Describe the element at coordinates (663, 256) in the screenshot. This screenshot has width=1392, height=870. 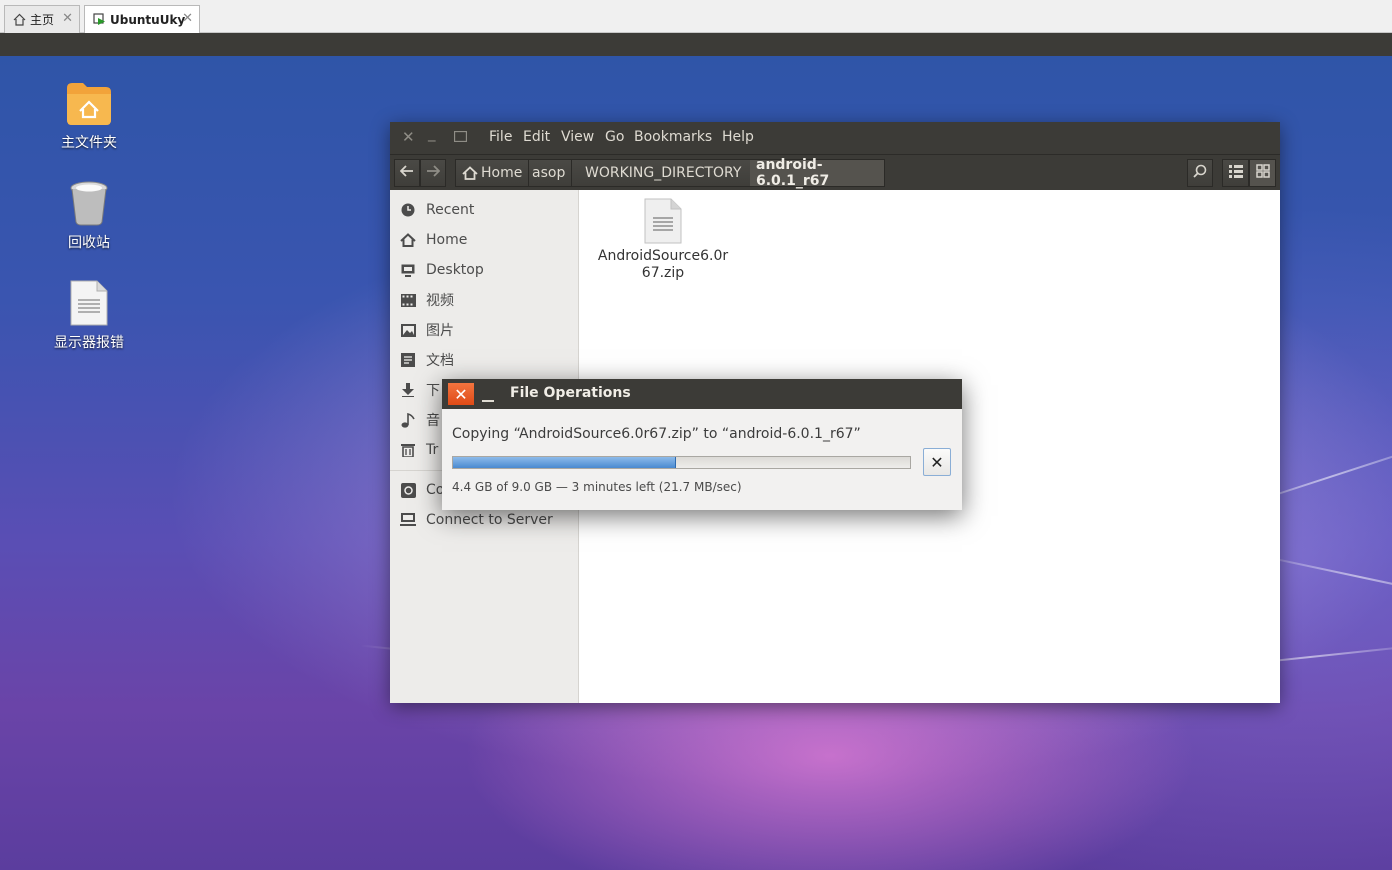
I see `file-name-line: AndroidSource6.0r` at that location.